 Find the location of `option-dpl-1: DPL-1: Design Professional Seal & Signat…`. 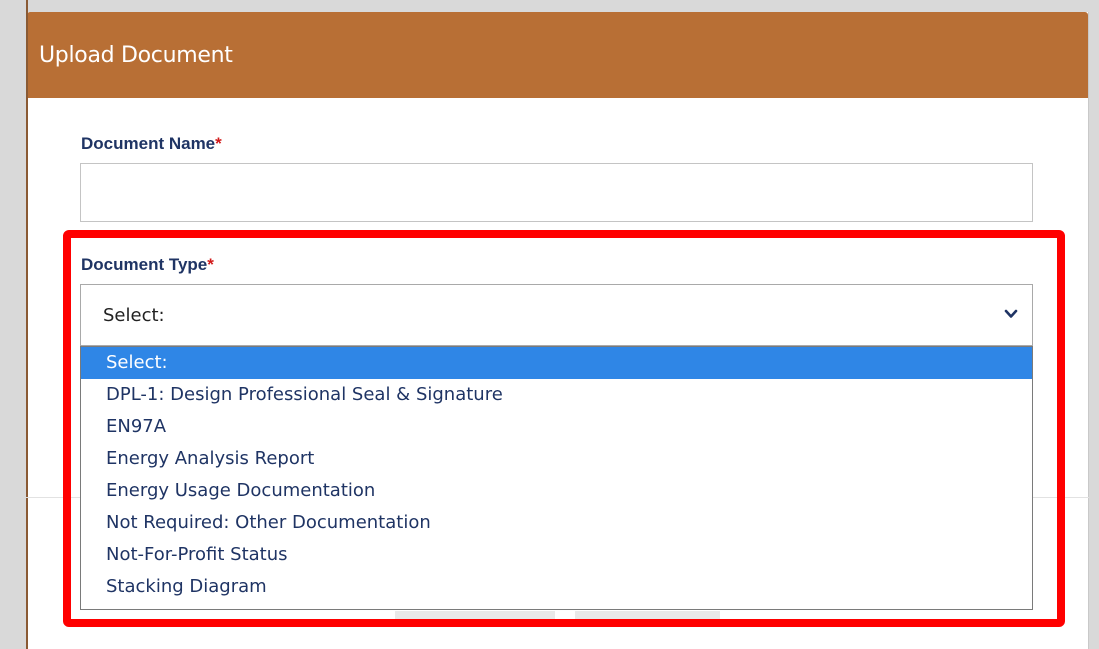

option-dpl-1: DPL-1: Design Professional Seal & Signat… is located at coordinates (556, 395).